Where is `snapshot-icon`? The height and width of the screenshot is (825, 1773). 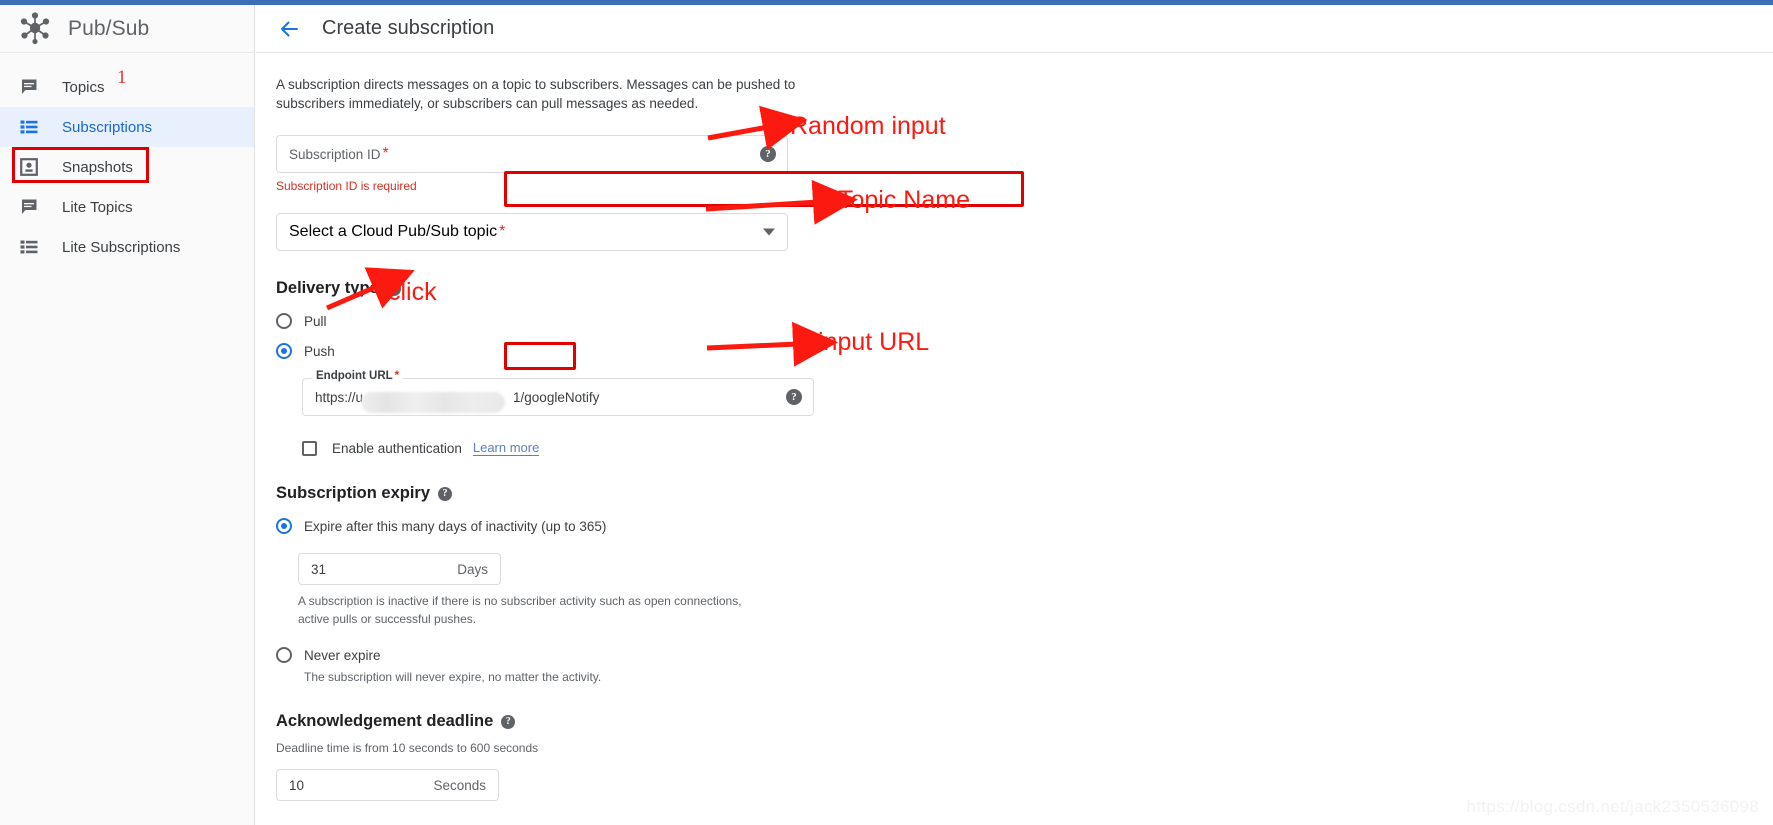
snapshot-icon is located at coordinates (29, 167).